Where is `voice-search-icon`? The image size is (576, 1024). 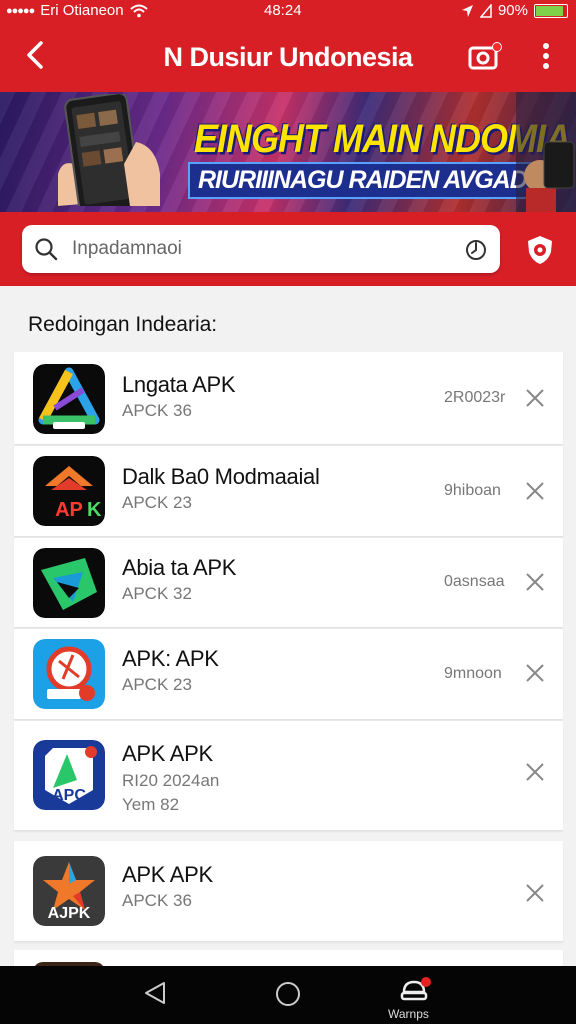 voice-search-icon is located at coordinates (476, 249).